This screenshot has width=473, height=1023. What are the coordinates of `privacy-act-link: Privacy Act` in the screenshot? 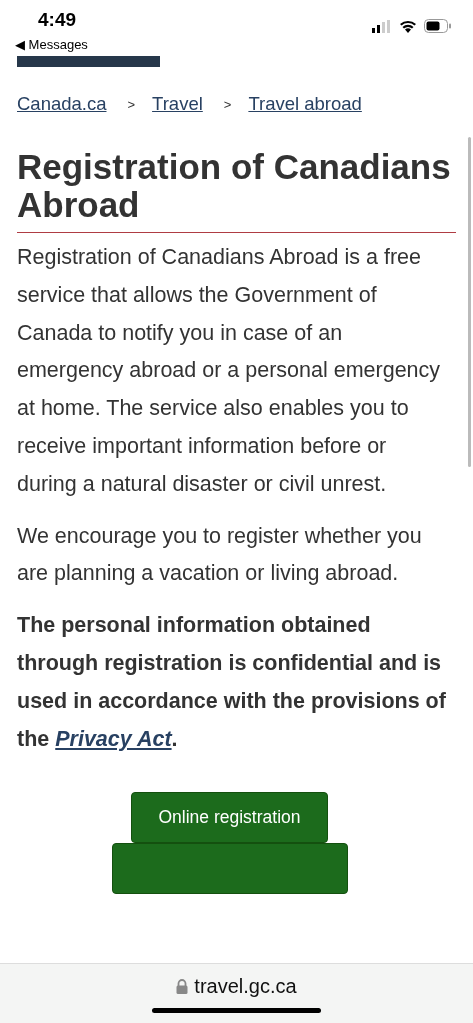 It's located at (113, 738).